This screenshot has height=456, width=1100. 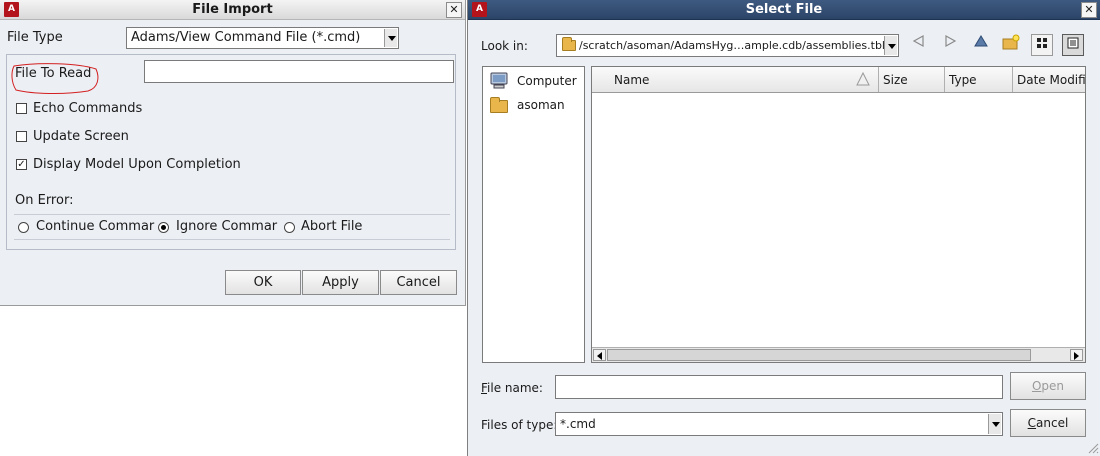 I want to click on horizontal-scrollbar, so click(x=838, y=354).